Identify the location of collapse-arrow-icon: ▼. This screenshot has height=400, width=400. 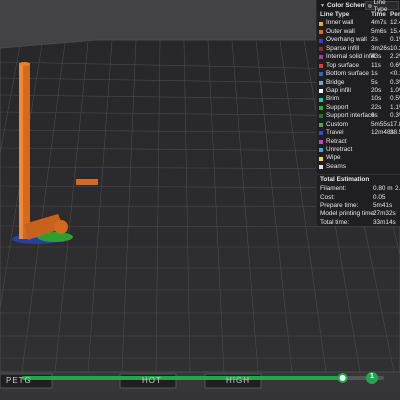
(322, 6).